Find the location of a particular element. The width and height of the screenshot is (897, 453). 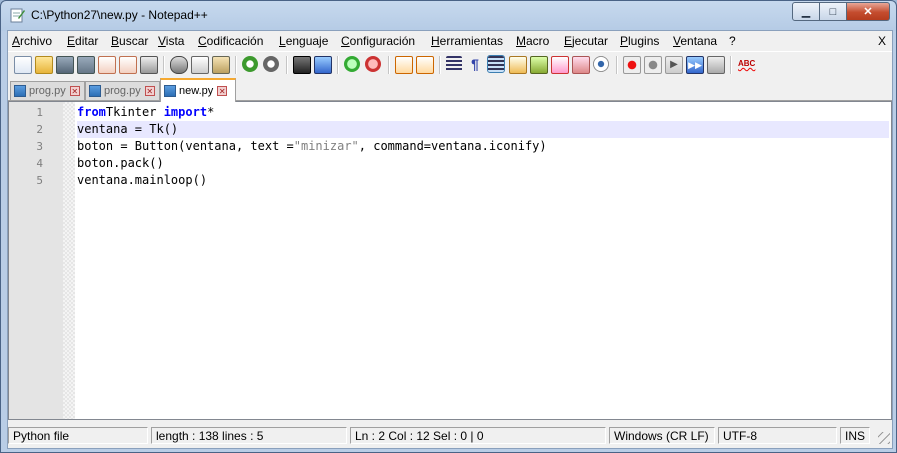

user-language-icon is located at coordinates (518, 65).